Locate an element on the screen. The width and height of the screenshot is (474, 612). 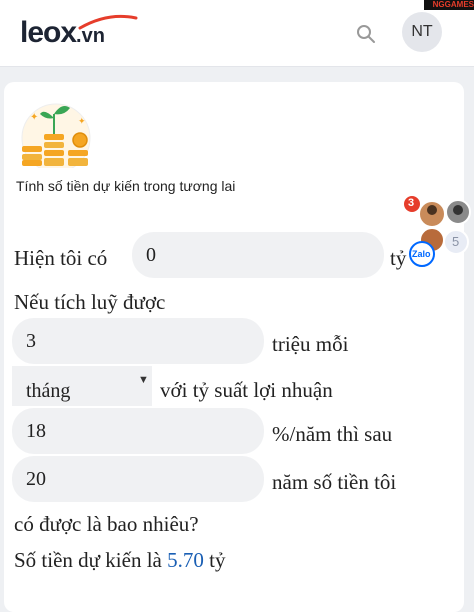
result-unit: tỷ is located at coordinates (217, 560).